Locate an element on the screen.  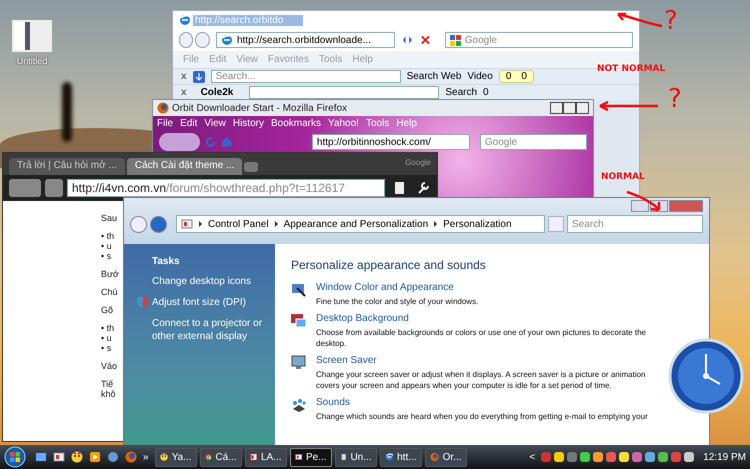
address-field: Control Panel Appearance and Personalization Personalization is located at coordinates (360, 224).